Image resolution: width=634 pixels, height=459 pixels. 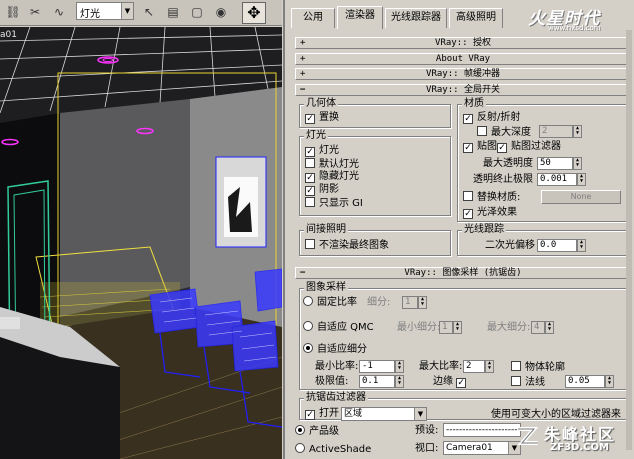 What do you see at coordinates (339, 176) in the screenshot?
I see `checkbox-label: 隐藏灯光` at bounding box center [339, 176].